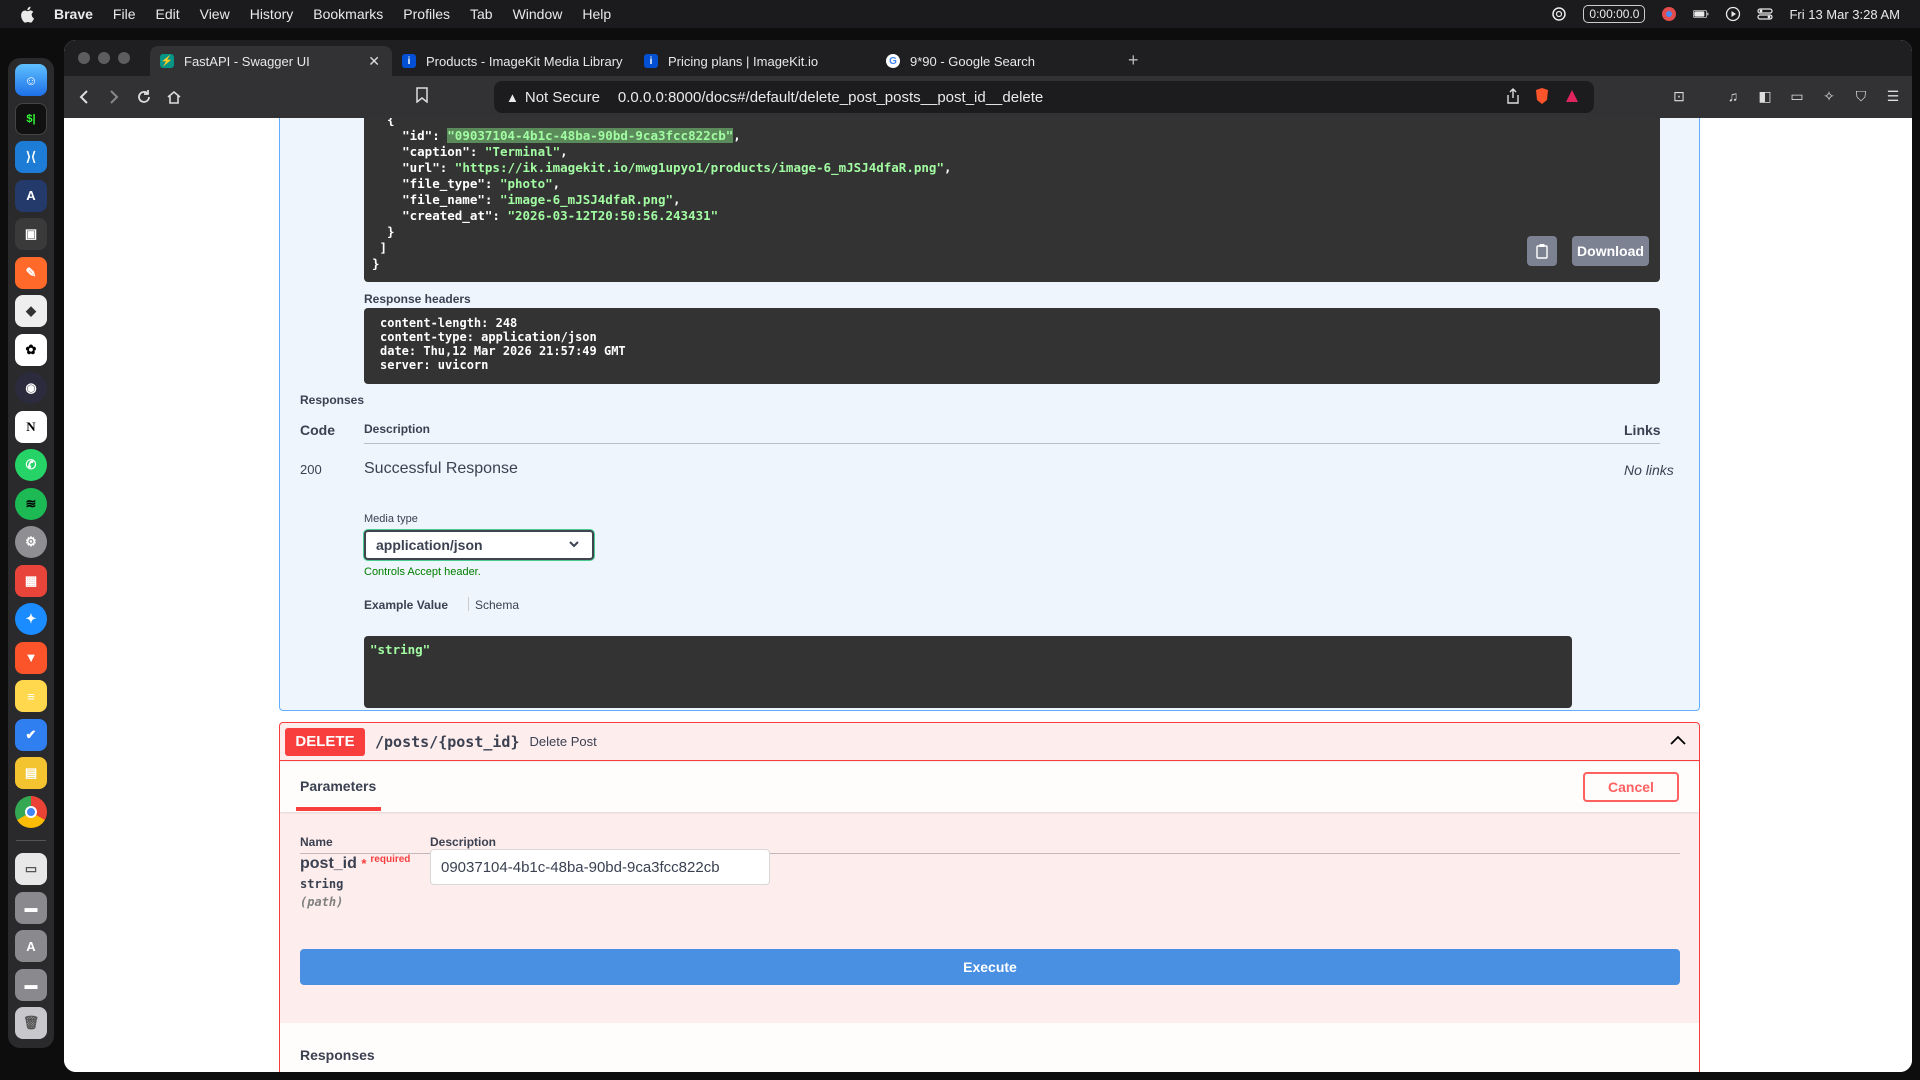 This screenshot has width=1920, height=1080. I want to click on whatsapp-icon: ✆, so click(31, 465).